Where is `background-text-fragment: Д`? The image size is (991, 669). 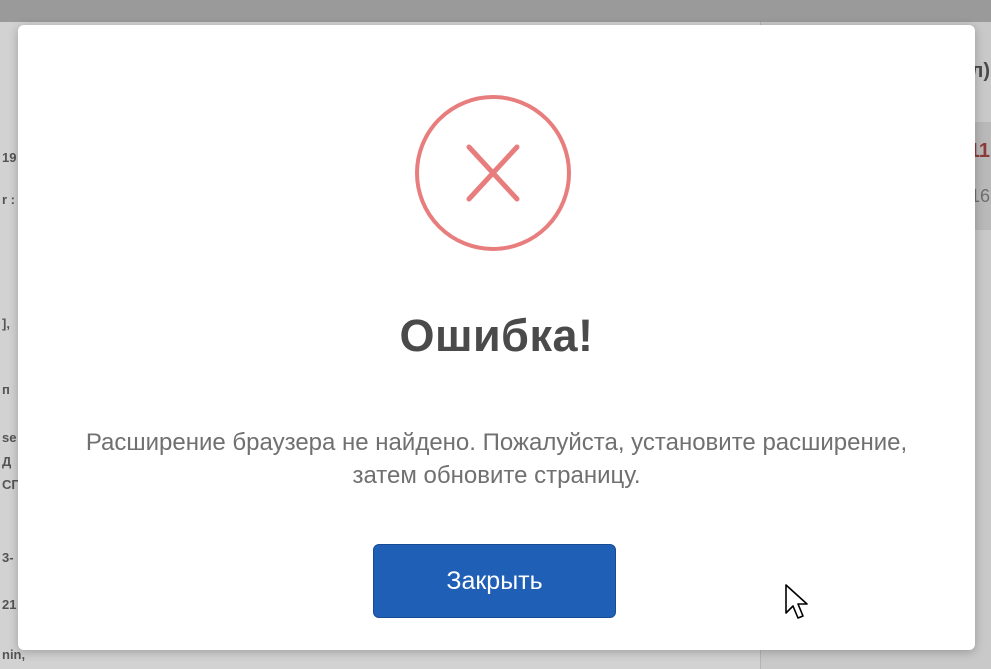 background-text-fragment: Д is located at coordinates (7, 461).